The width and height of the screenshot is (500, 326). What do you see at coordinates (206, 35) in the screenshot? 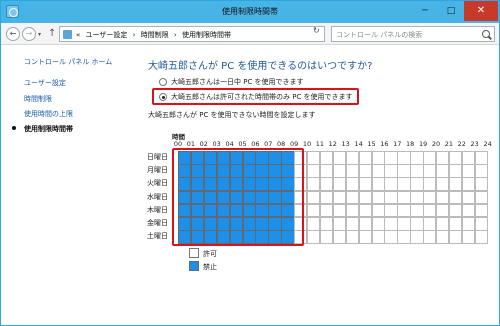
I see `breadcrumb-curfew: 使用制限時間帯` at bounding box center [206, 35].